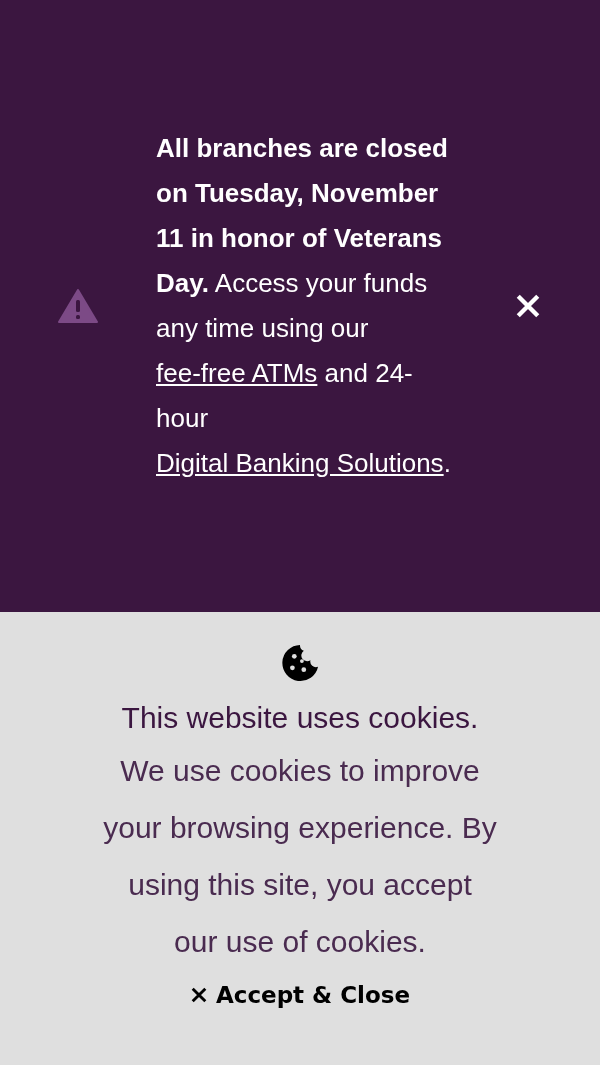  What do you see at coordinates (300, 718) in the screenshot?
I see `cookie-title: This website uses cookies.` at bounding box center [300, 718].